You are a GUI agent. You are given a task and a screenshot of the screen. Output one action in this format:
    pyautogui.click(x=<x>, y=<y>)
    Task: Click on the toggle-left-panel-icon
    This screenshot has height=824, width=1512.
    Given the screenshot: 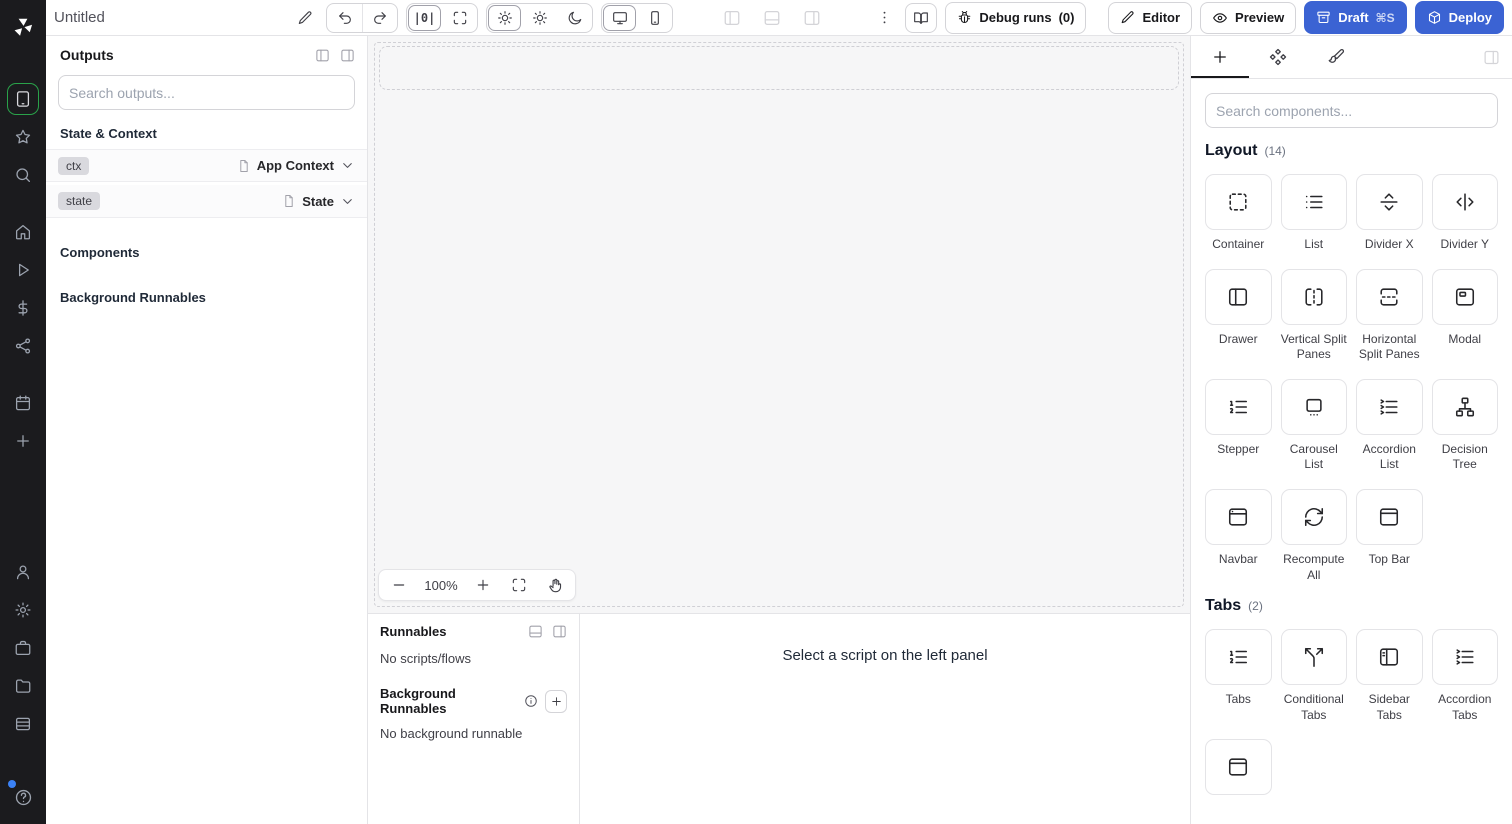 What is the action you would take?
    pyautogui.click(x=732, y=18)
    